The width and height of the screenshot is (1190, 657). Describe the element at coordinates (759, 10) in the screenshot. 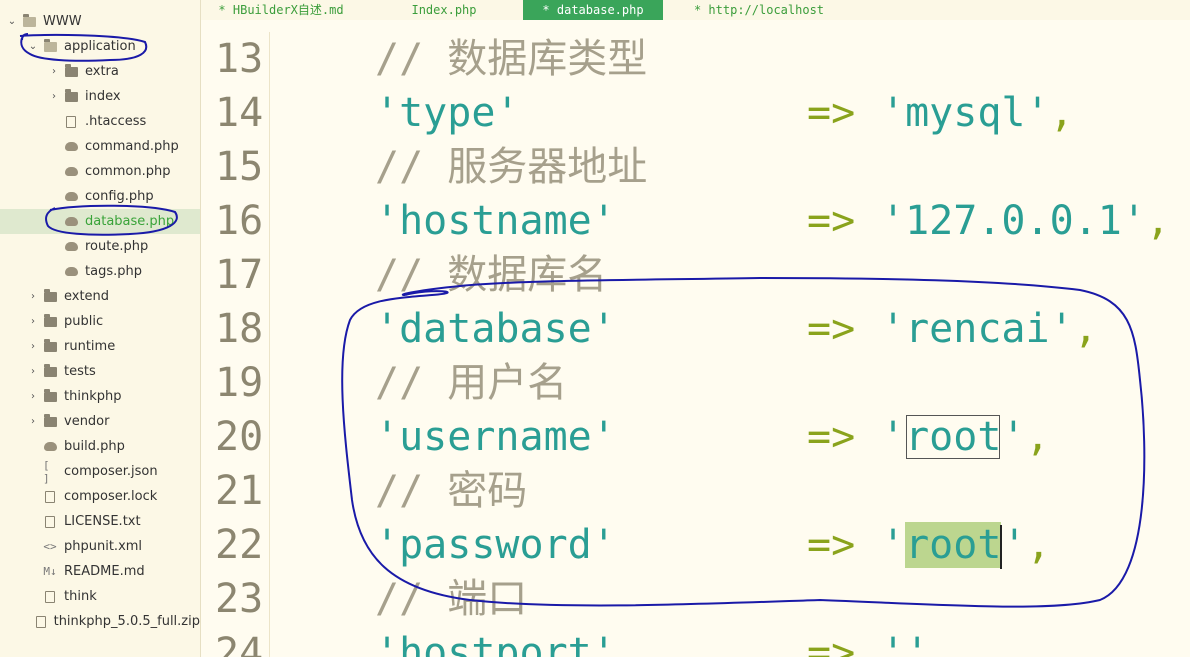

I see `tab-localhost: * http://localhost` at that location.